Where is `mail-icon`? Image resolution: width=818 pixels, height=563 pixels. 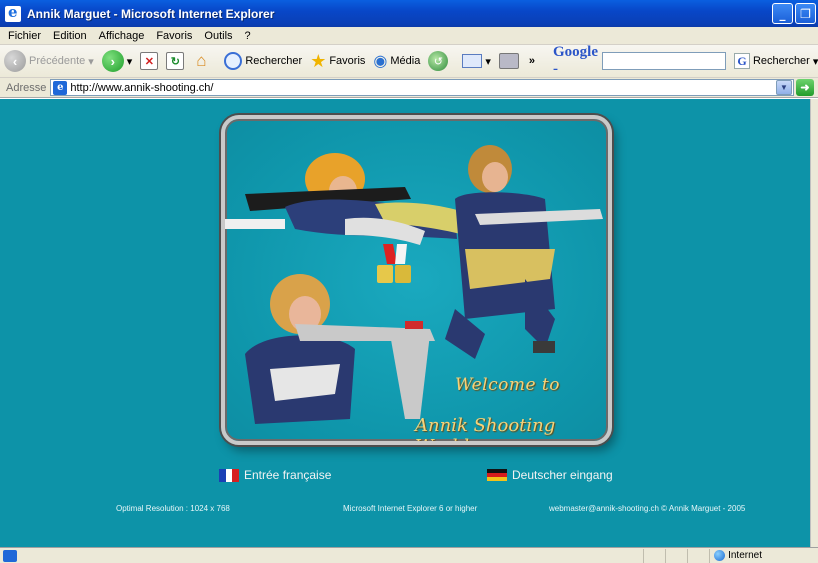 mail-icon is located at coordinates (472, 61).